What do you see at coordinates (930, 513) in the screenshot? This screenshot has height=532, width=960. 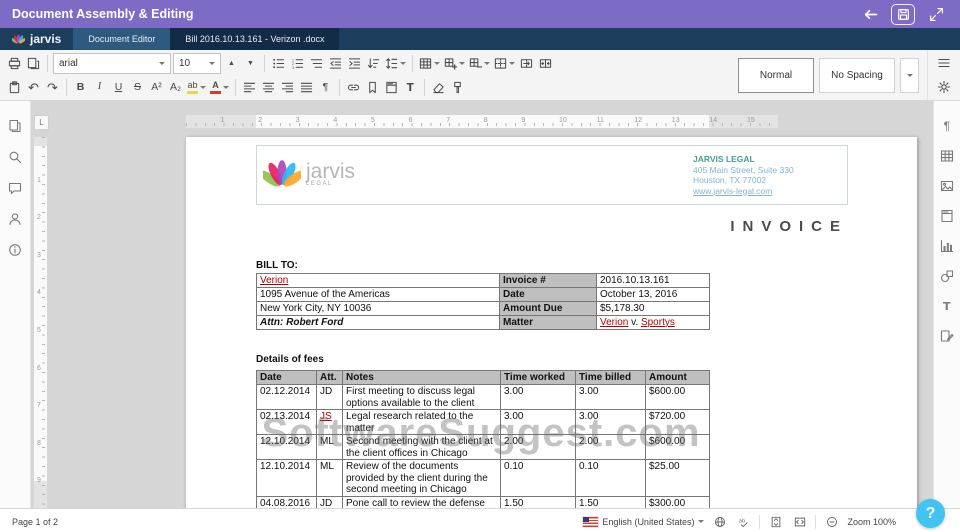 I see `help-button: ?` at bounding box center [930, 513].